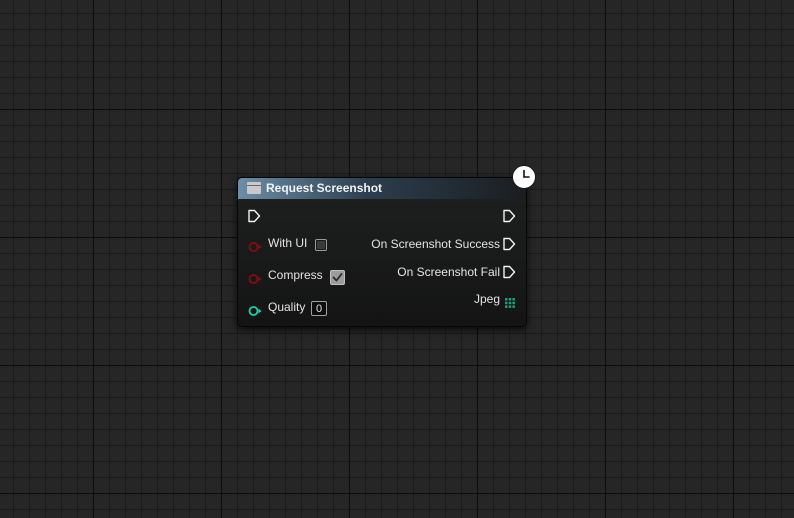 This screenshot has height=518, width=794. What do you see at coordinates (509, 272) in the screenshot?
I see `on-screenshot-fail-pin-icon` at bounding box center [509, 272].